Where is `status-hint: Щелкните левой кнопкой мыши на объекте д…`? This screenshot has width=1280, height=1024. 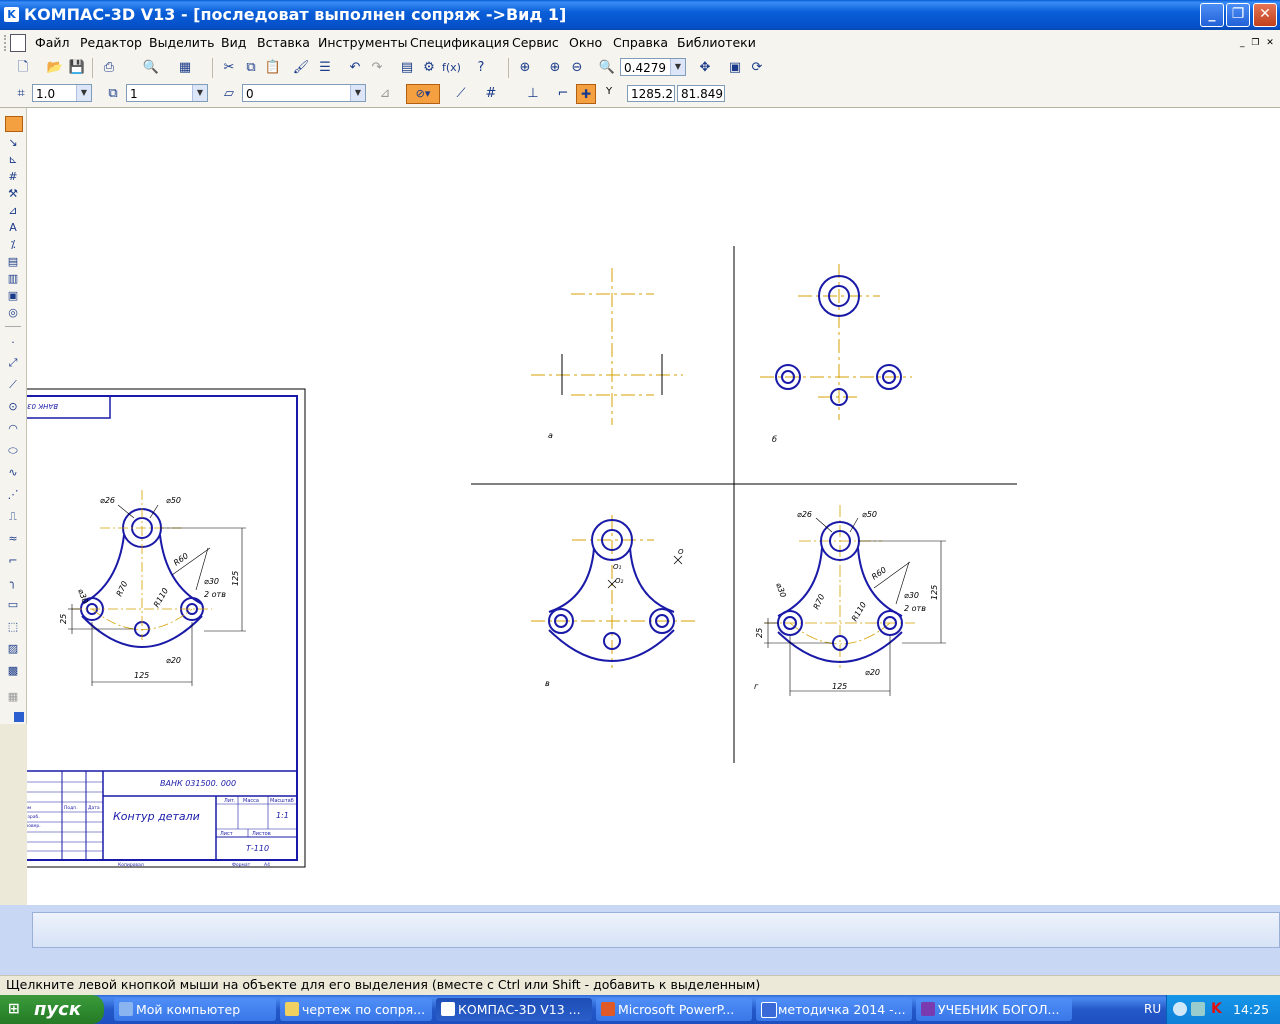
status-hint: Щелкните левой кнопкой мыши на объекте д… is located at coordinates (383, 984).